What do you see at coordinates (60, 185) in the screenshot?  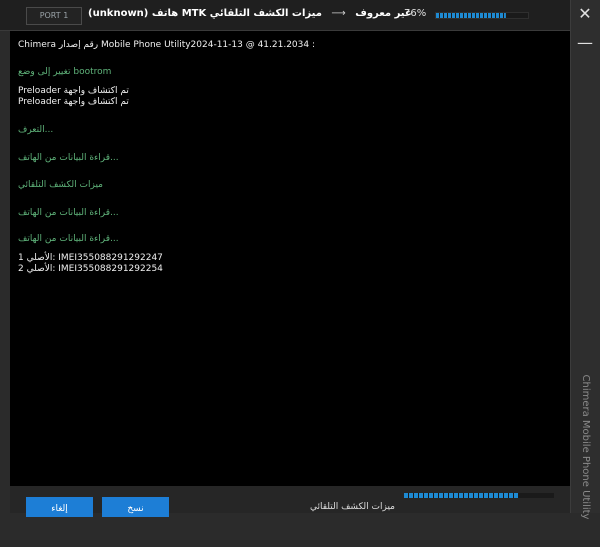 I see `log-line-autodetect: ميزات الكشف التلقائي` at bounding box center [60, 185].